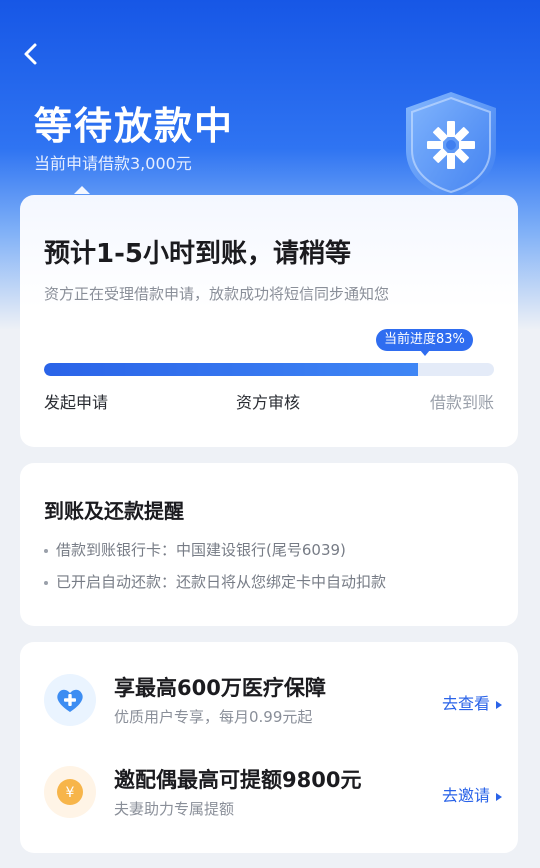 This screenshot has height=868, width=540. I want to click on step-apply: 发起申请, so click(76, 402).